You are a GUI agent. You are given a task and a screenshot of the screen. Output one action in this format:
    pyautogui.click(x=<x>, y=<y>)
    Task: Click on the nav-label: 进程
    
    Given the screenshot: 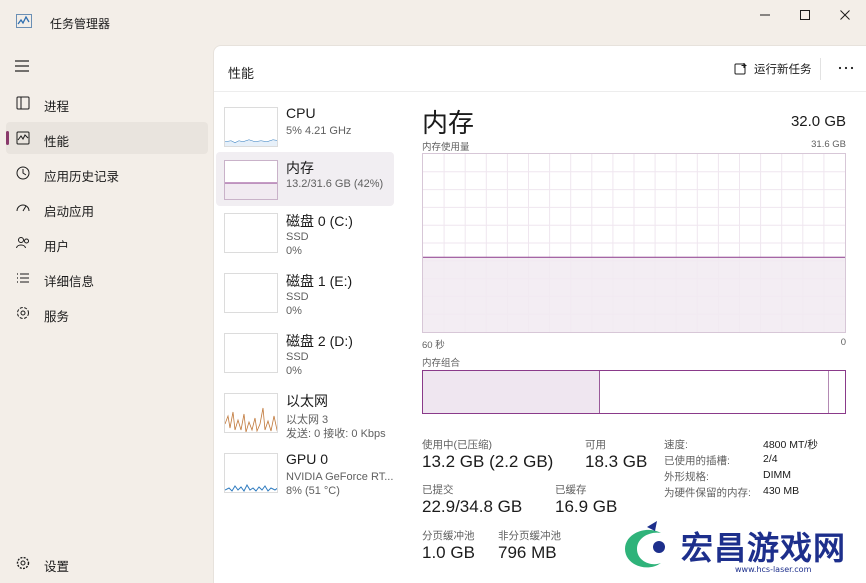 What is the action you would take?
    pyautogui.click(x=57, y=107)
    